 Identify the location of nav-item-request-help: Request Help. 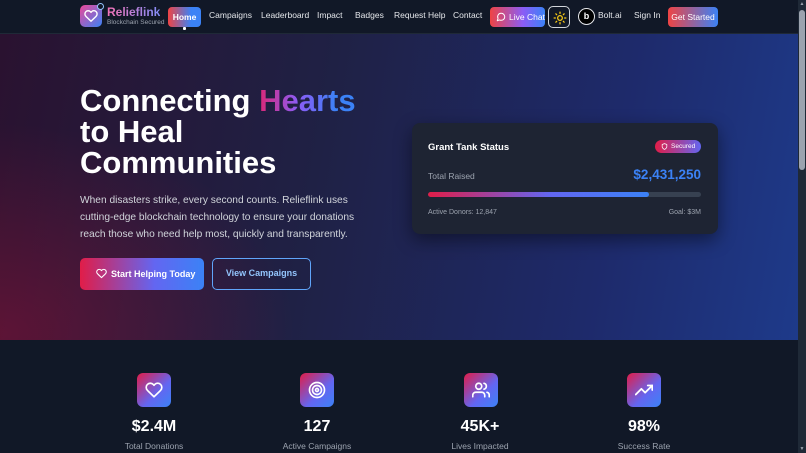
(420, 15).